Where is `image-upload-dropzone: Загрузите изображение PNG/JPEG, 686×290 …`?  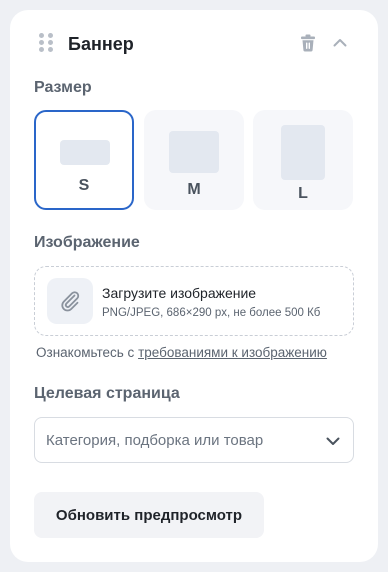
image-upload-dropzone: Загрузите изображение PNG/JPEG, 686×290 … is located at coordinates (194, 301).